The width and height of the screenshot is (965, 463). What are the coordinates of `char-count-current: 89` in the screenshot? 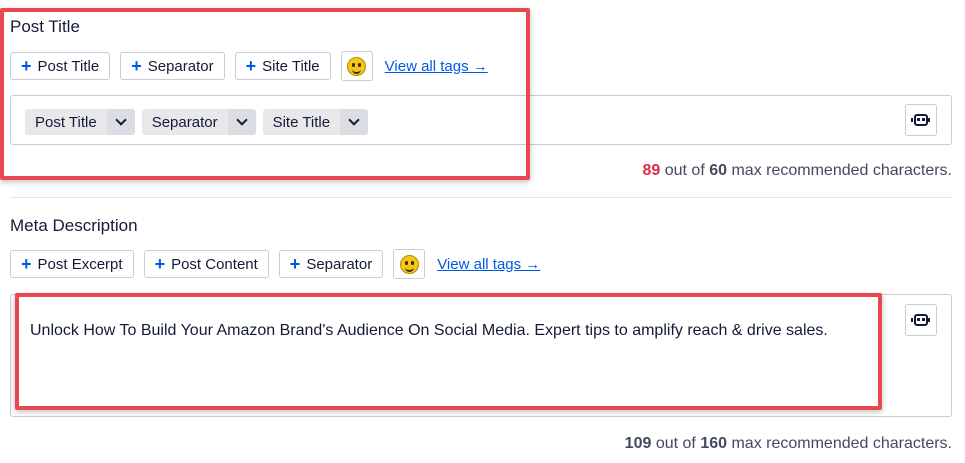 It's located at (651, 170).